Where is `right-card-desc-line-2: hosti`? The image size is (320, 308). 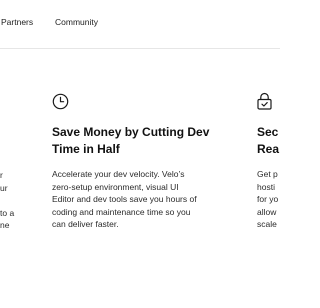 right-card-desc-line-2: hosti is located at coordinates (266, 186).